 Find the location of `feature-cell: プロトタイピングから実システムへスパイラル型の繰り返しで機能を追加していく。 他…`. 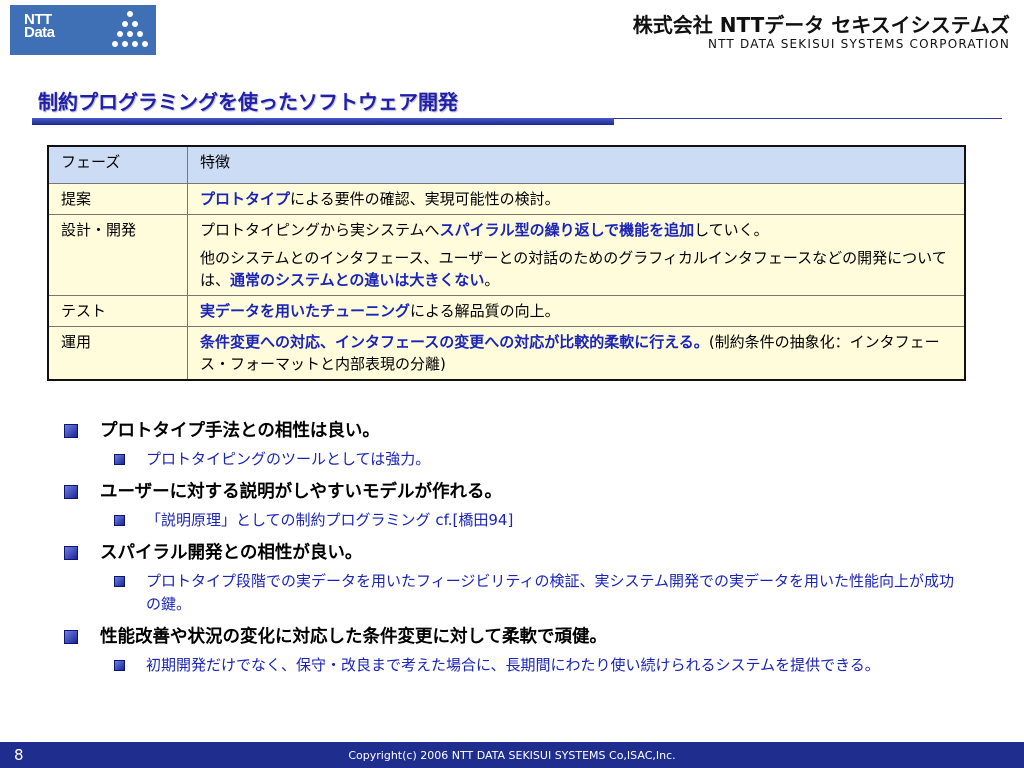

feature-cell: プロトタイピングから実システムへスパイラル型の繰り返しで機能を追加していく。 他… is located at coordinates (576, 255).